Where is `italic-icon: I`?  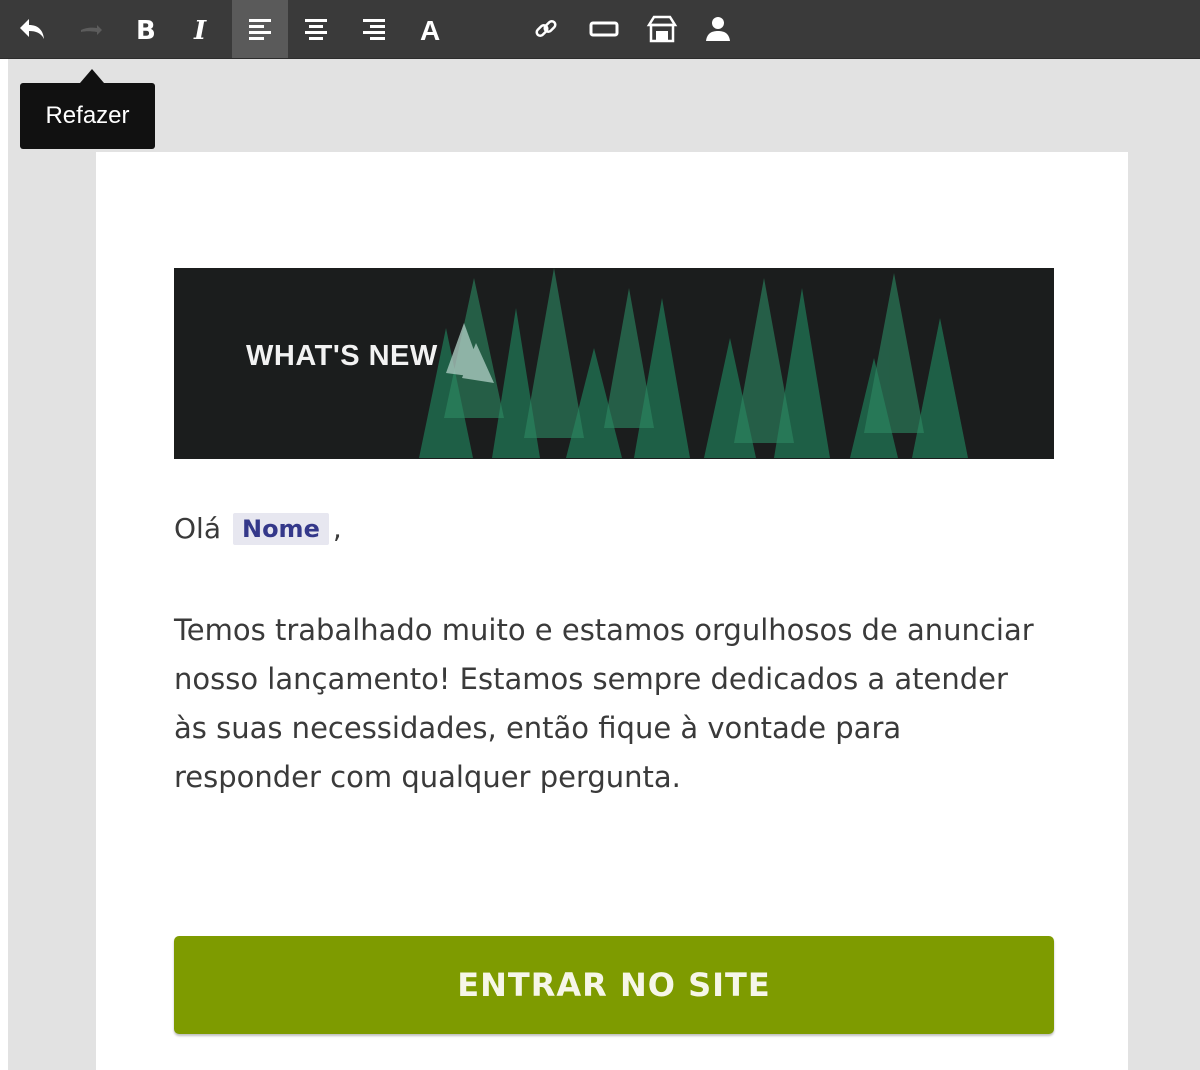
italic-icon: I is located at coordinates (200, 29).